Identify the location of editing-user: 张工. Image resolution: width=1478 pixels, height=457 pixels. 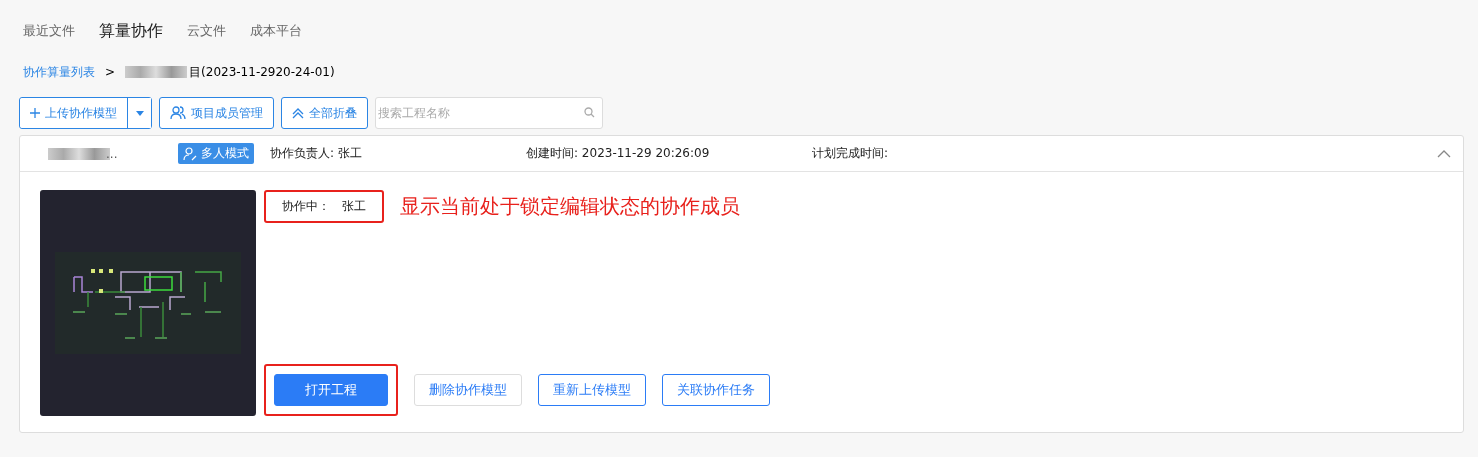
(354, 206).